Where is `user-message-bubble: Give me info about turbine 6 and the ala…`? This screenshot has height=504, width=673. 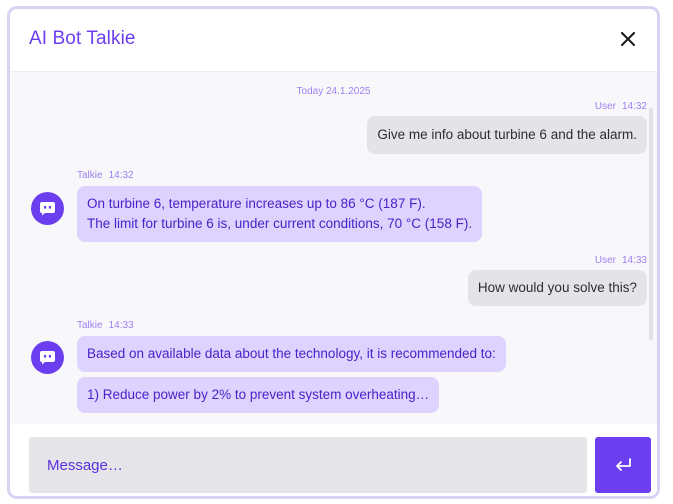
user-message-bubble: Give me info about turbine 6 and the ala… is located at coordinates (507, 135).